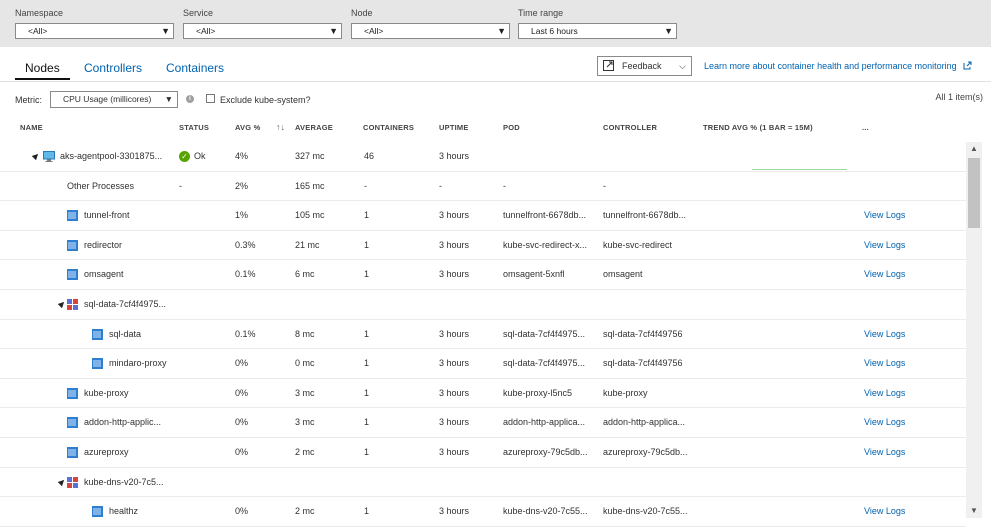  Describe the element at coordinates (280, 127) in the screenshot. I see `sort-arrows-icon: ↑↓` at that location.